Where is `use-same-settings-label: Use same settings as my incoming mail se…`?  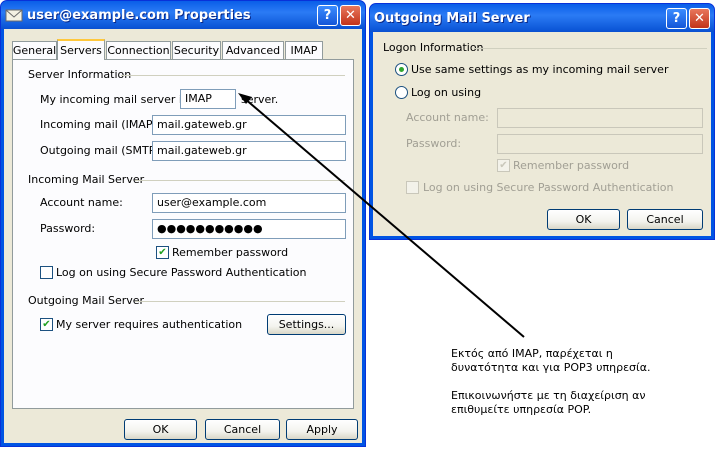
use-same-settings-label: Use same settings as my incoming mail se… is located at coordinates (540, 69).